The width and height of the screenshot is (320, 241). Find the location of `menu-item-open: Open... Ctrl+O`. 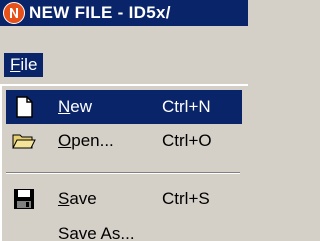

menu-item-open: Open... Ctrl+O is located at coordinates (124, 141).